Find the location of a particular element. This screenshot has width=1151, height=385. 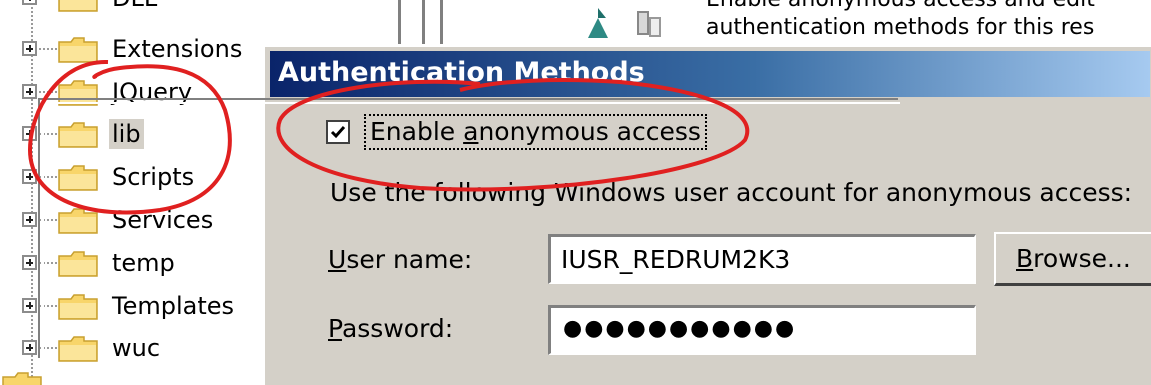

user-name-input is located at coordinates (762, 259).